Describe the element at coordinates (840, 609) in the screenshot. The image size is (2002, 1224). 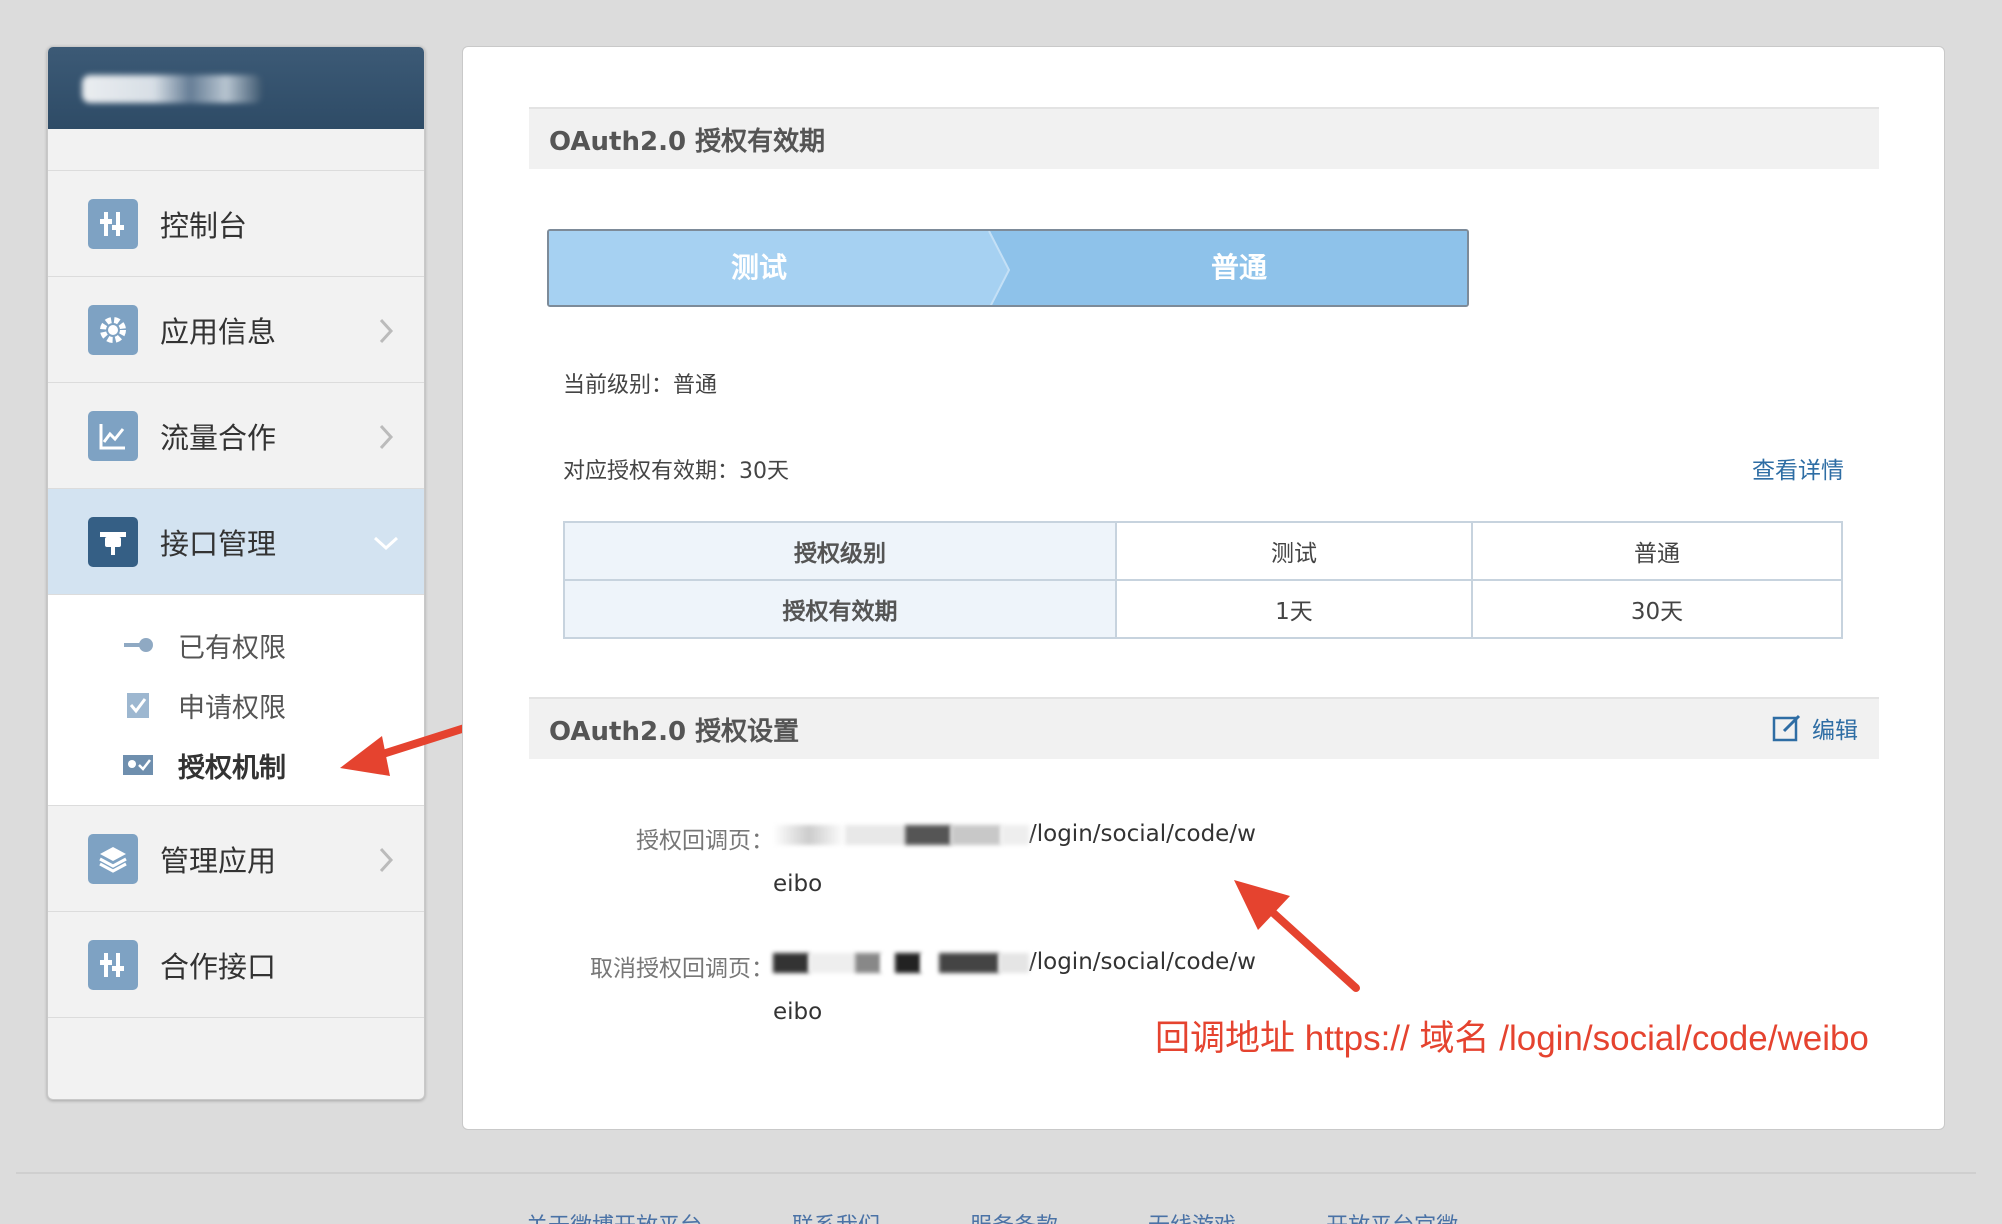
I see `table-header-cell: 授权有效期` at that location.